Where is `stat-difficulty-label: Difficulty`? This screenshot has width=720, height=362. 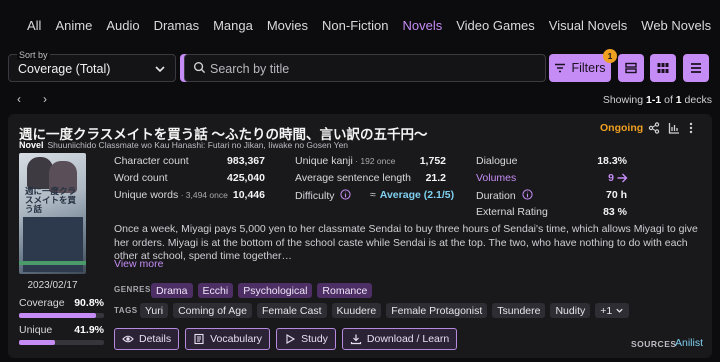 stat-difficulty-label: Difficulty is located at coordinates (323, 195).